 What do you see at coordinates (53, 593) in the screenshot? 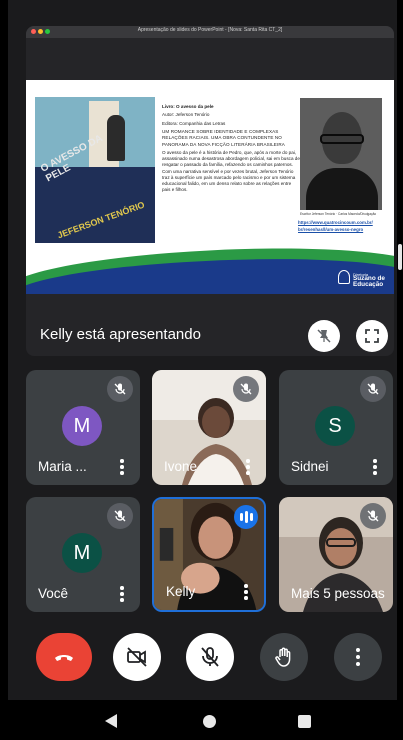
I see `participant-name: Você` at bounding box center [53, 593].